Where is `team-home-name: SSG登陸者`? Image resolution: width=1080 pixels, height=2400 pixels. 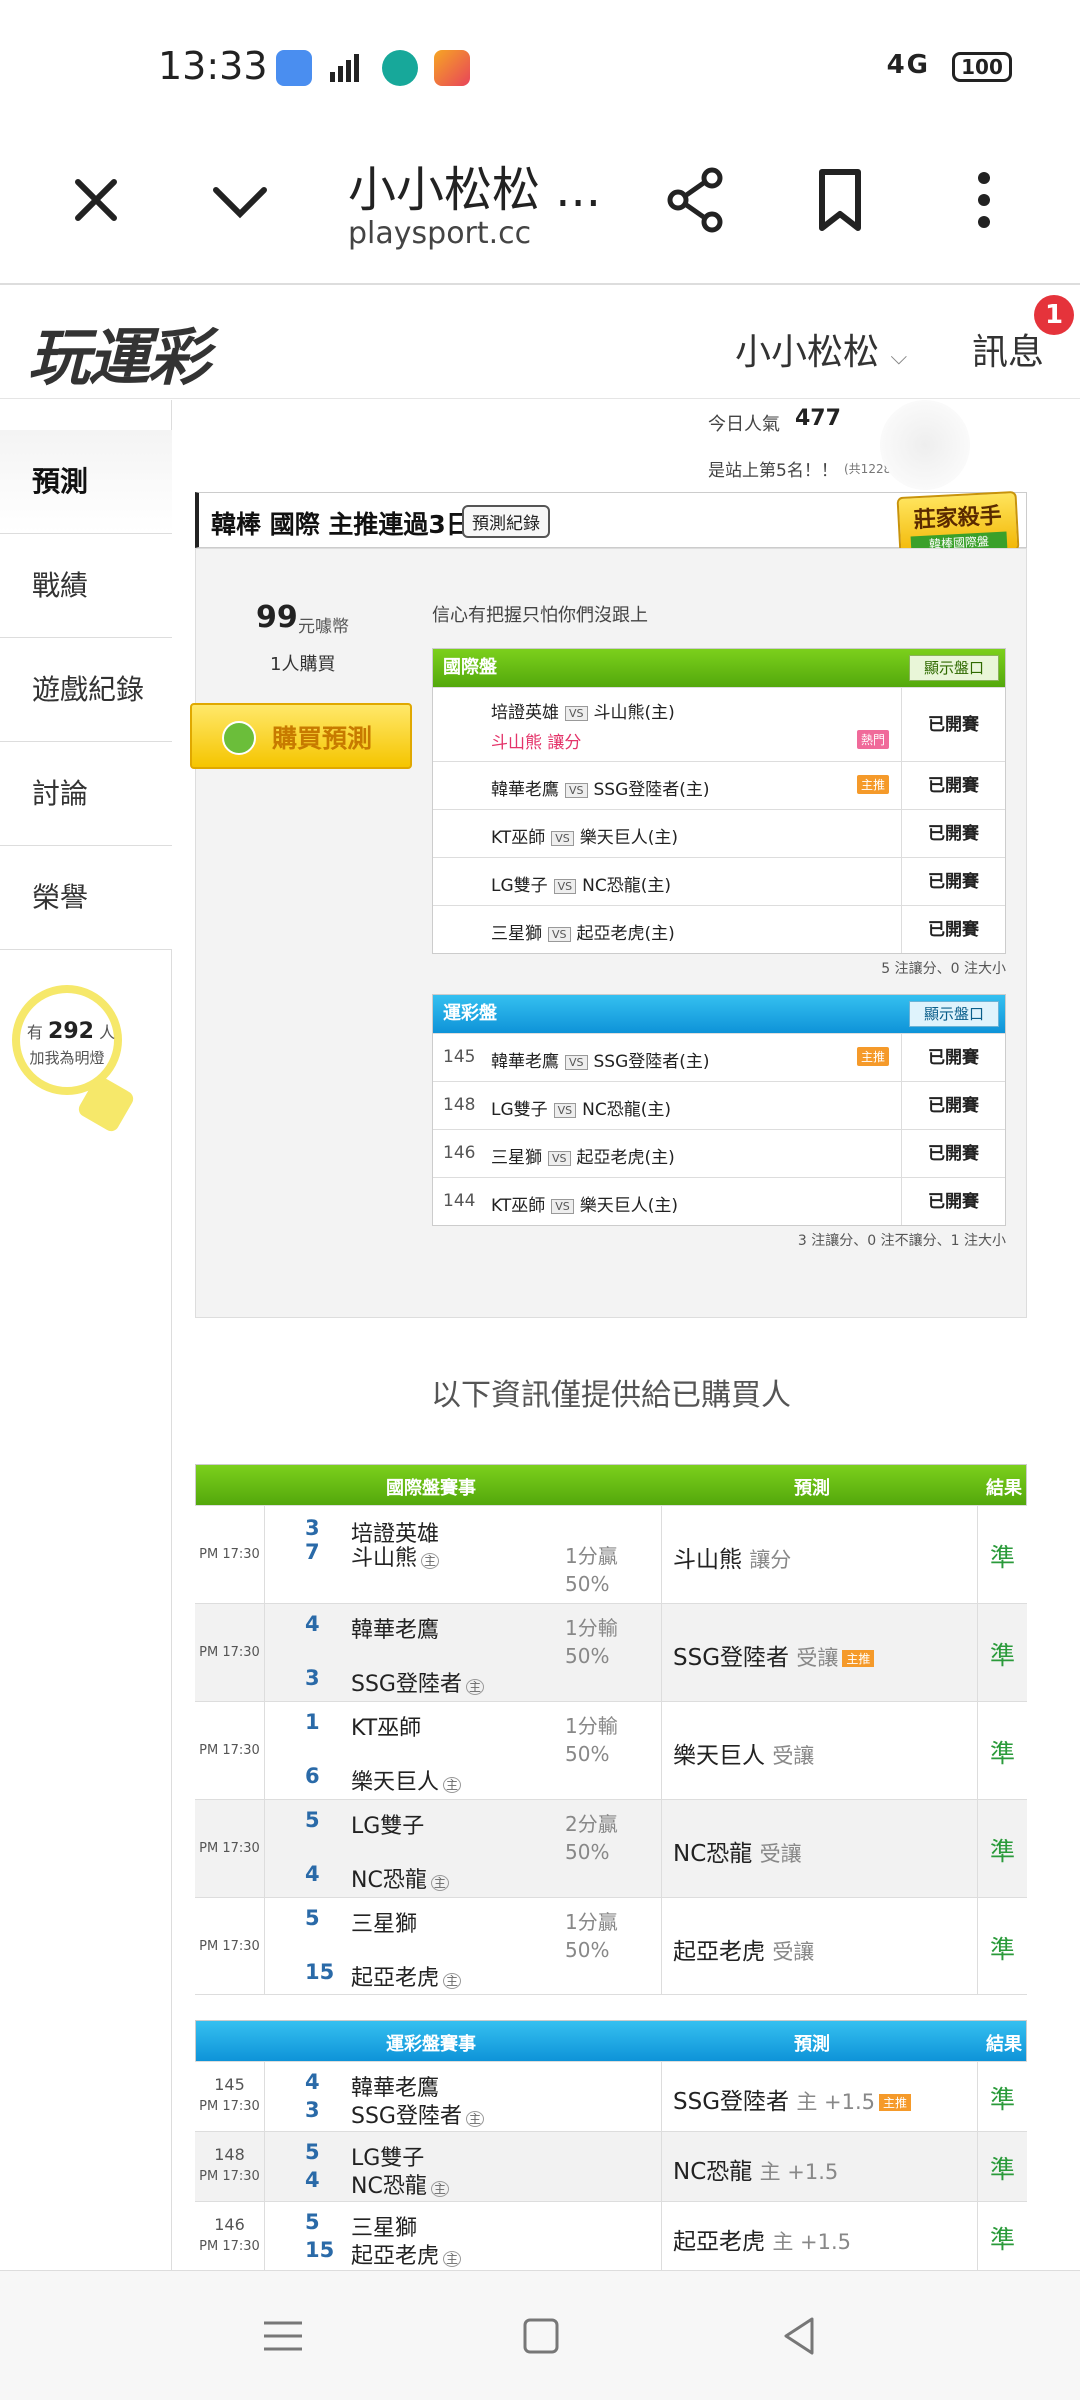 team-home-name: SSG登陸者 is located at coordinates (406, 2116).